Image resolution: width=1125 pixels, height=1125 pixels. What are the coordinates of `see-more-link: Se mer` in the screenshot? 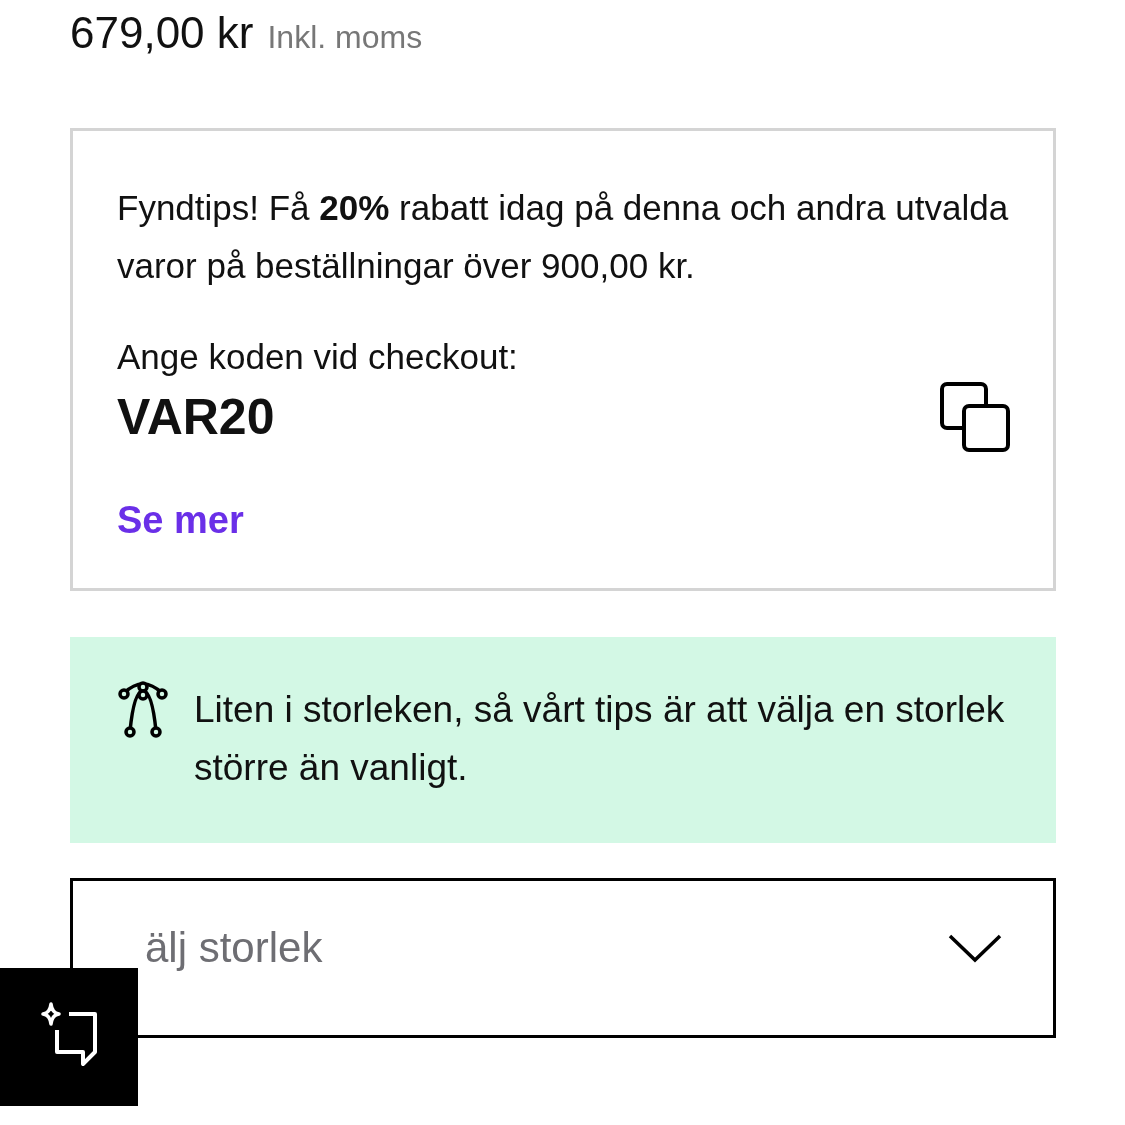 It's located at (180, 520).